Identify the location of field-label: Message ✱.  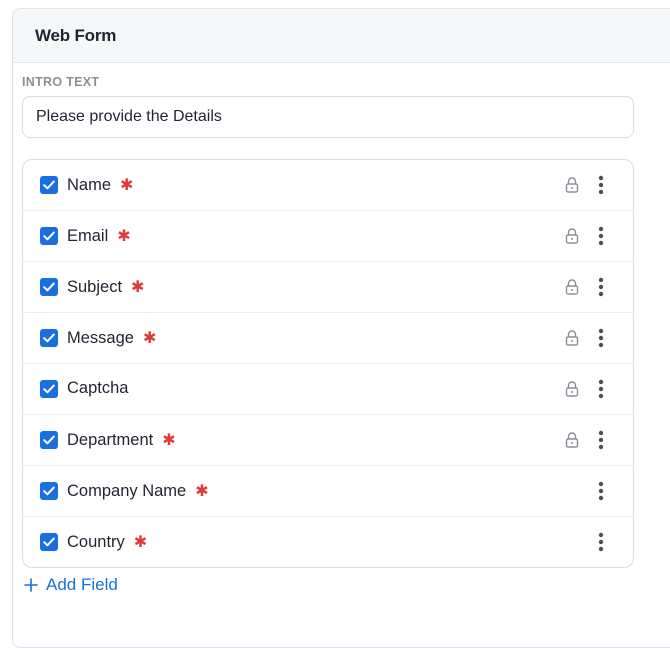
(111, 338).